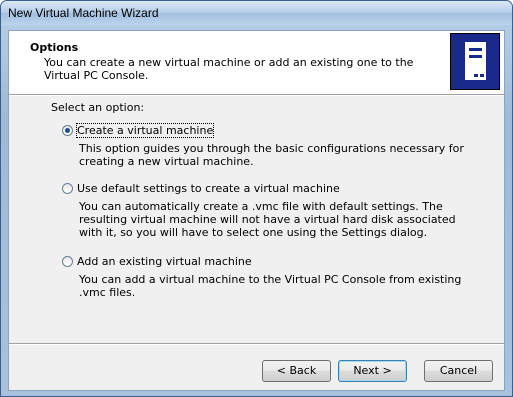 This screenshot has width=513, height=397. Describe the element at coordinates (256, 13) in the screenshot. I see `title-bar: New Virtual Machine Wizard` at that location.